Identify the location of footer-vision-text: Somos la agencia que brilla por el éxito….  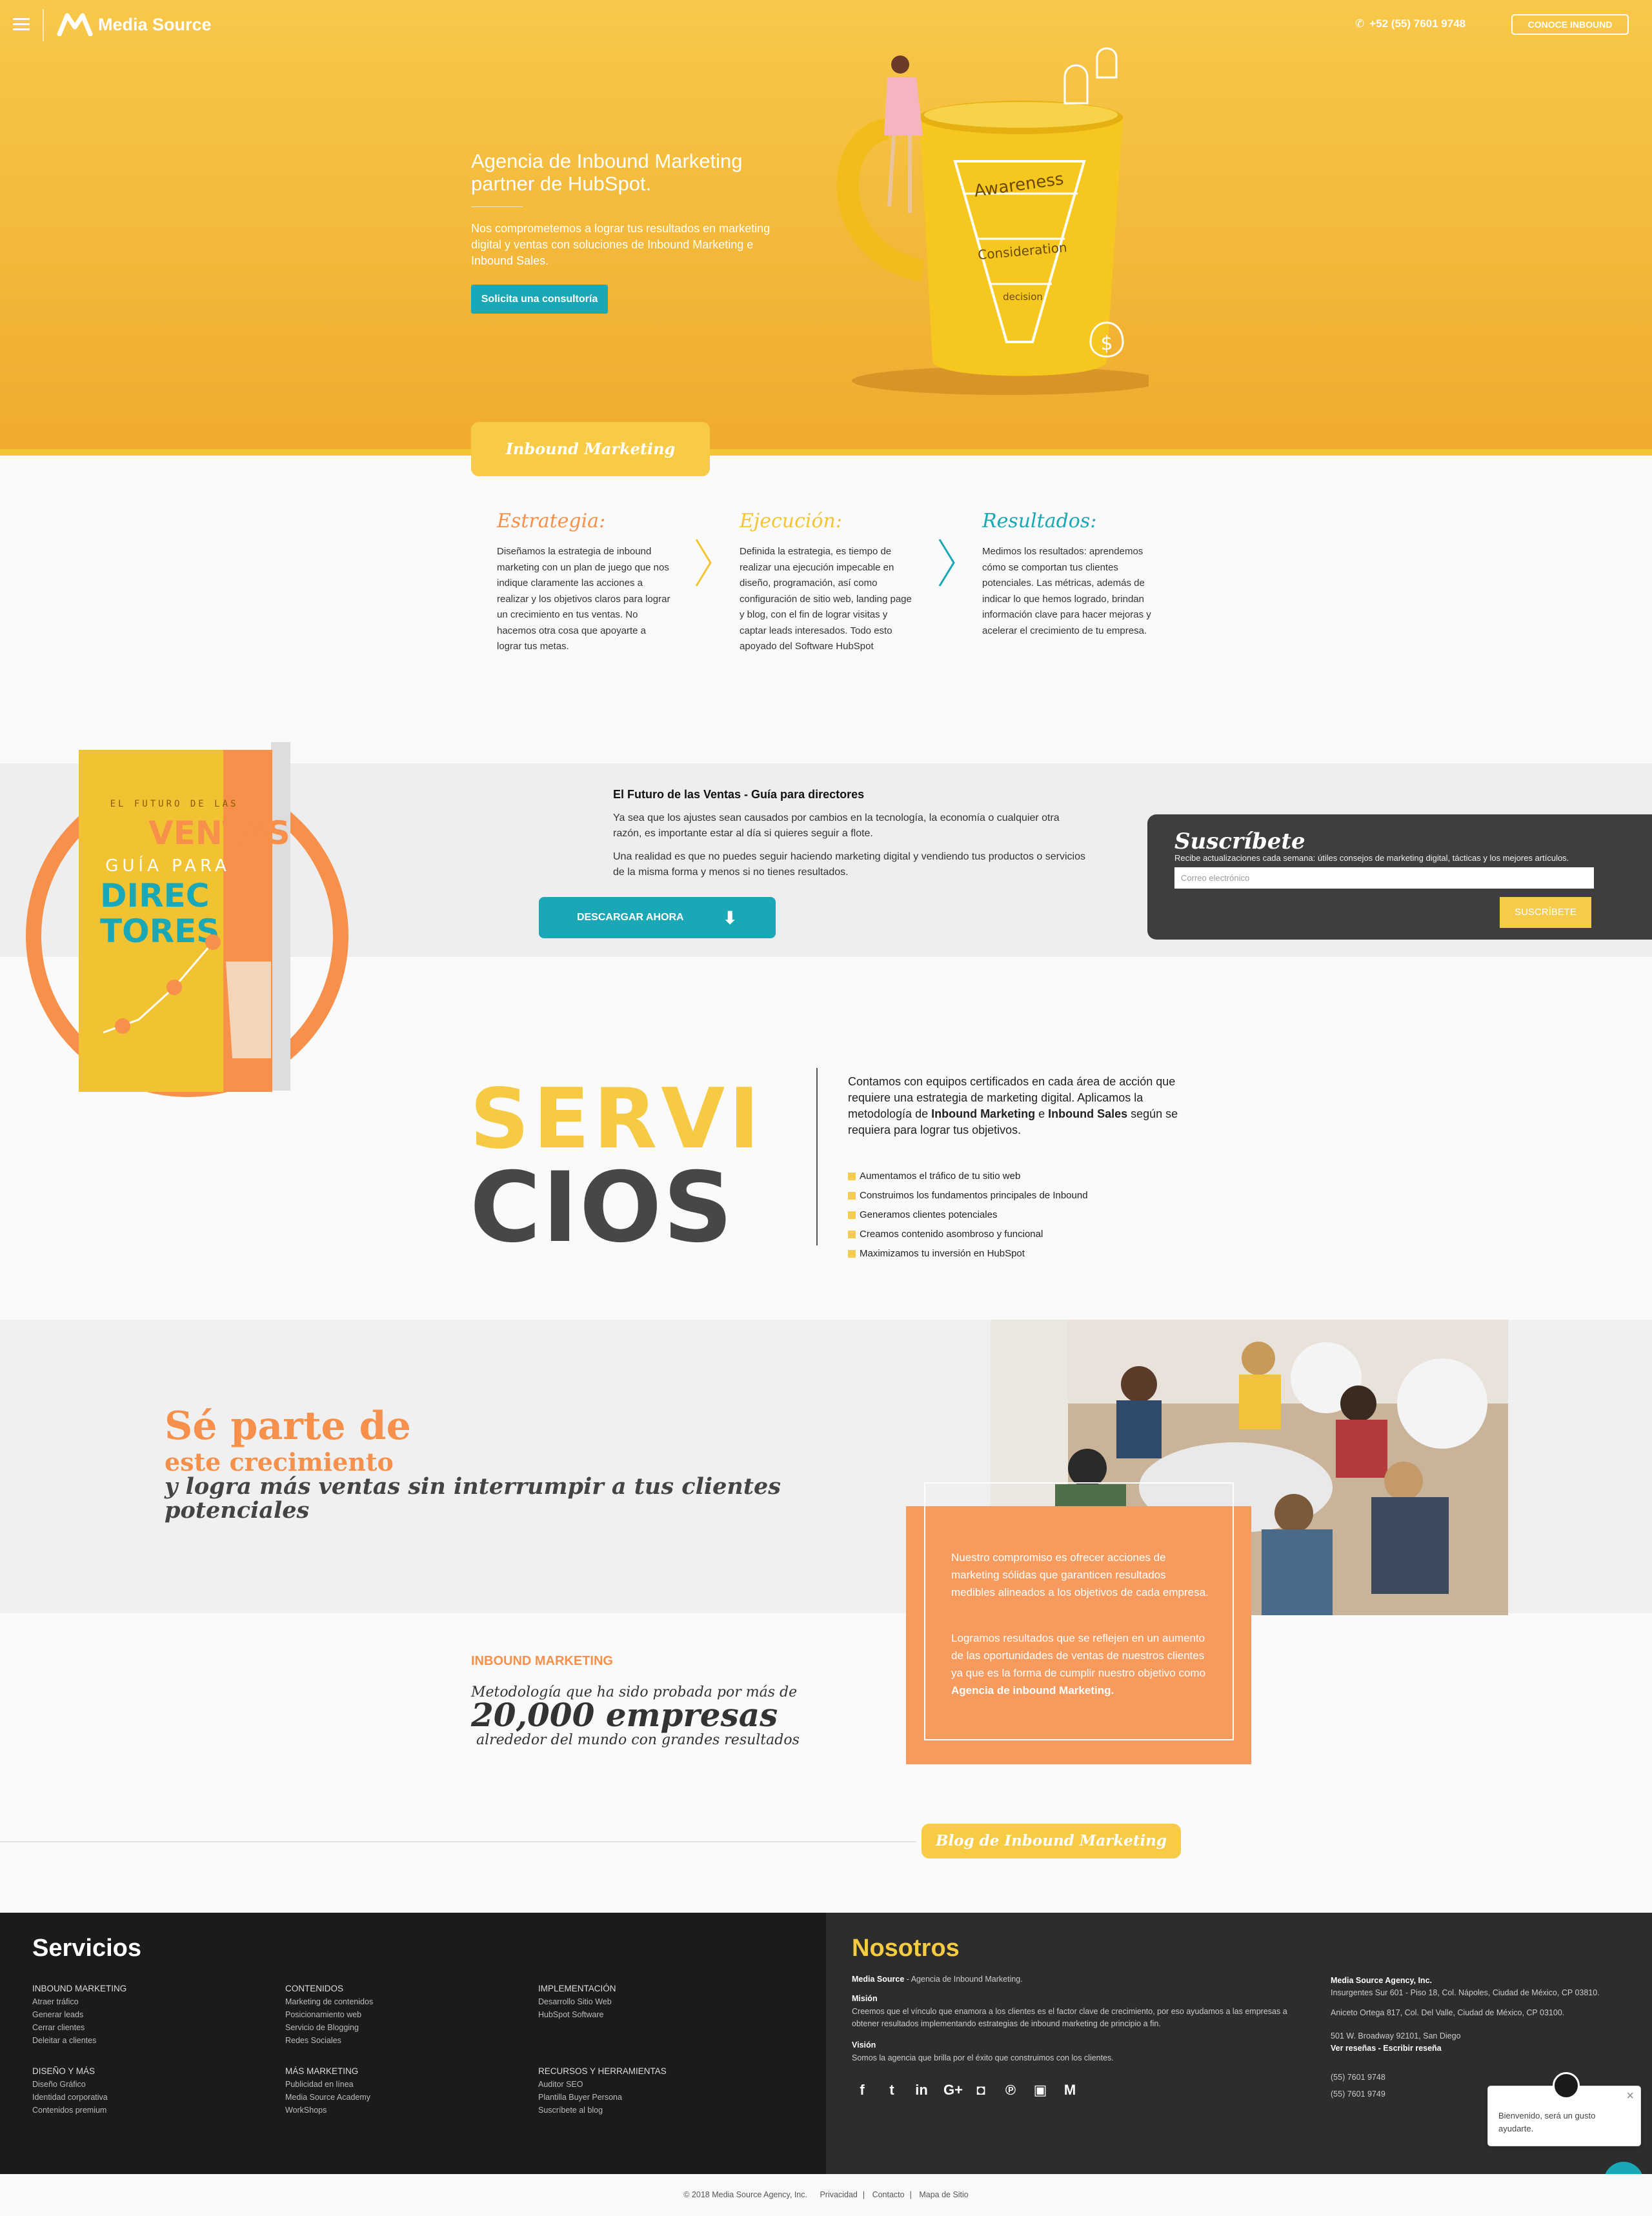
(983, 2057).